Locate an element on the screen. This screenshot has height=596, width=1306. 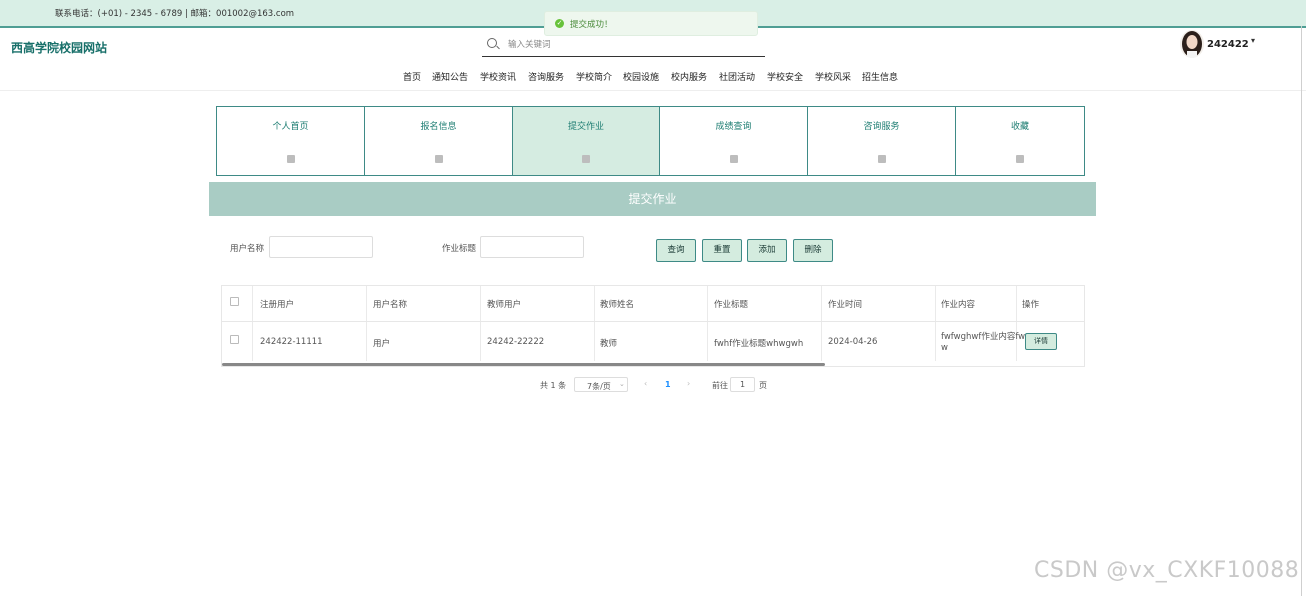
col-reg-user: 注册用户 is located at coordinates (277, 305).